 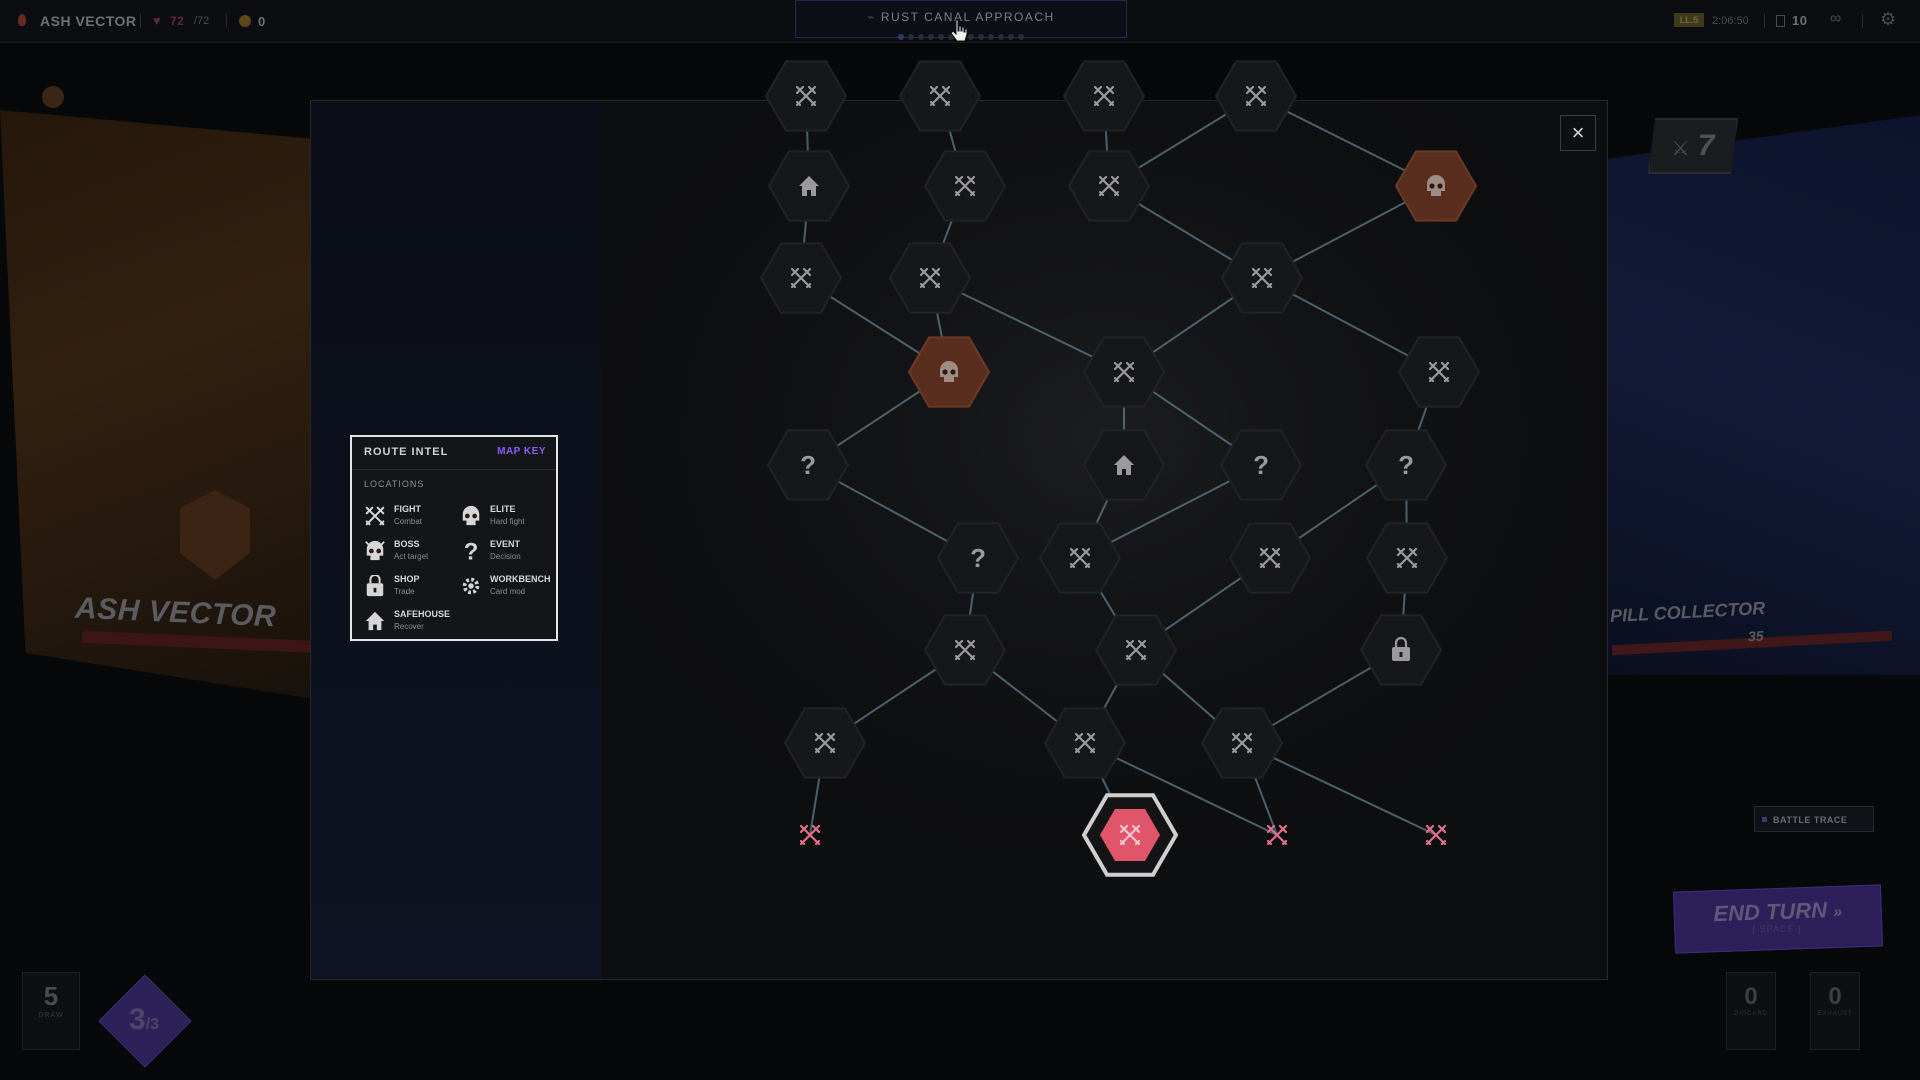 I want to click on map-node-fight, so click(x=1130, y=835).